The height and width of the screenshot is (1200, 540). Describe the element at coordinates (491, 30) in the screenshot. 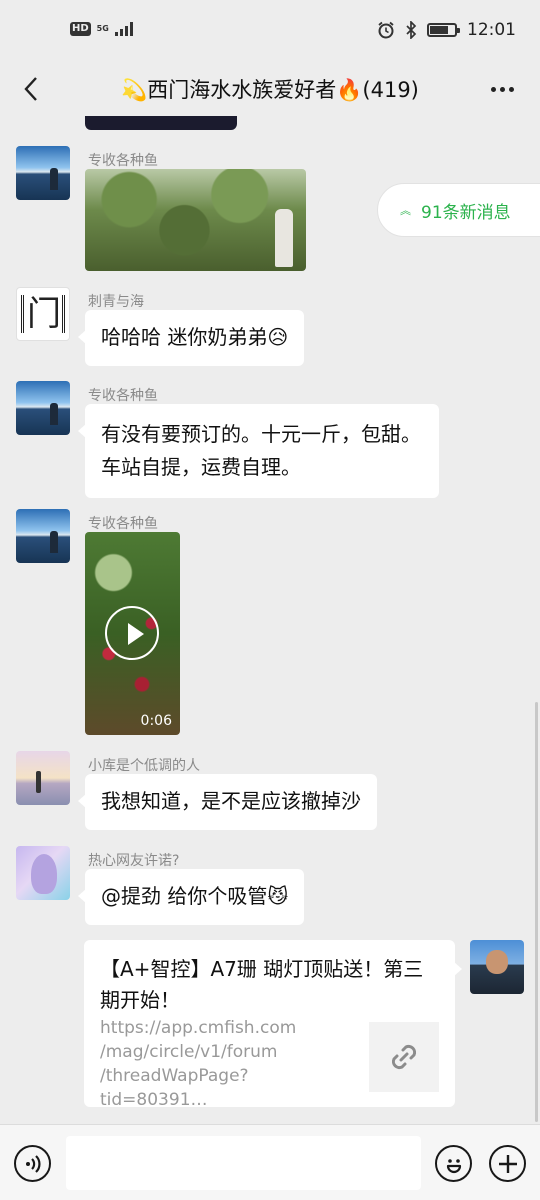

I see `status-time: 12:01` at that location.